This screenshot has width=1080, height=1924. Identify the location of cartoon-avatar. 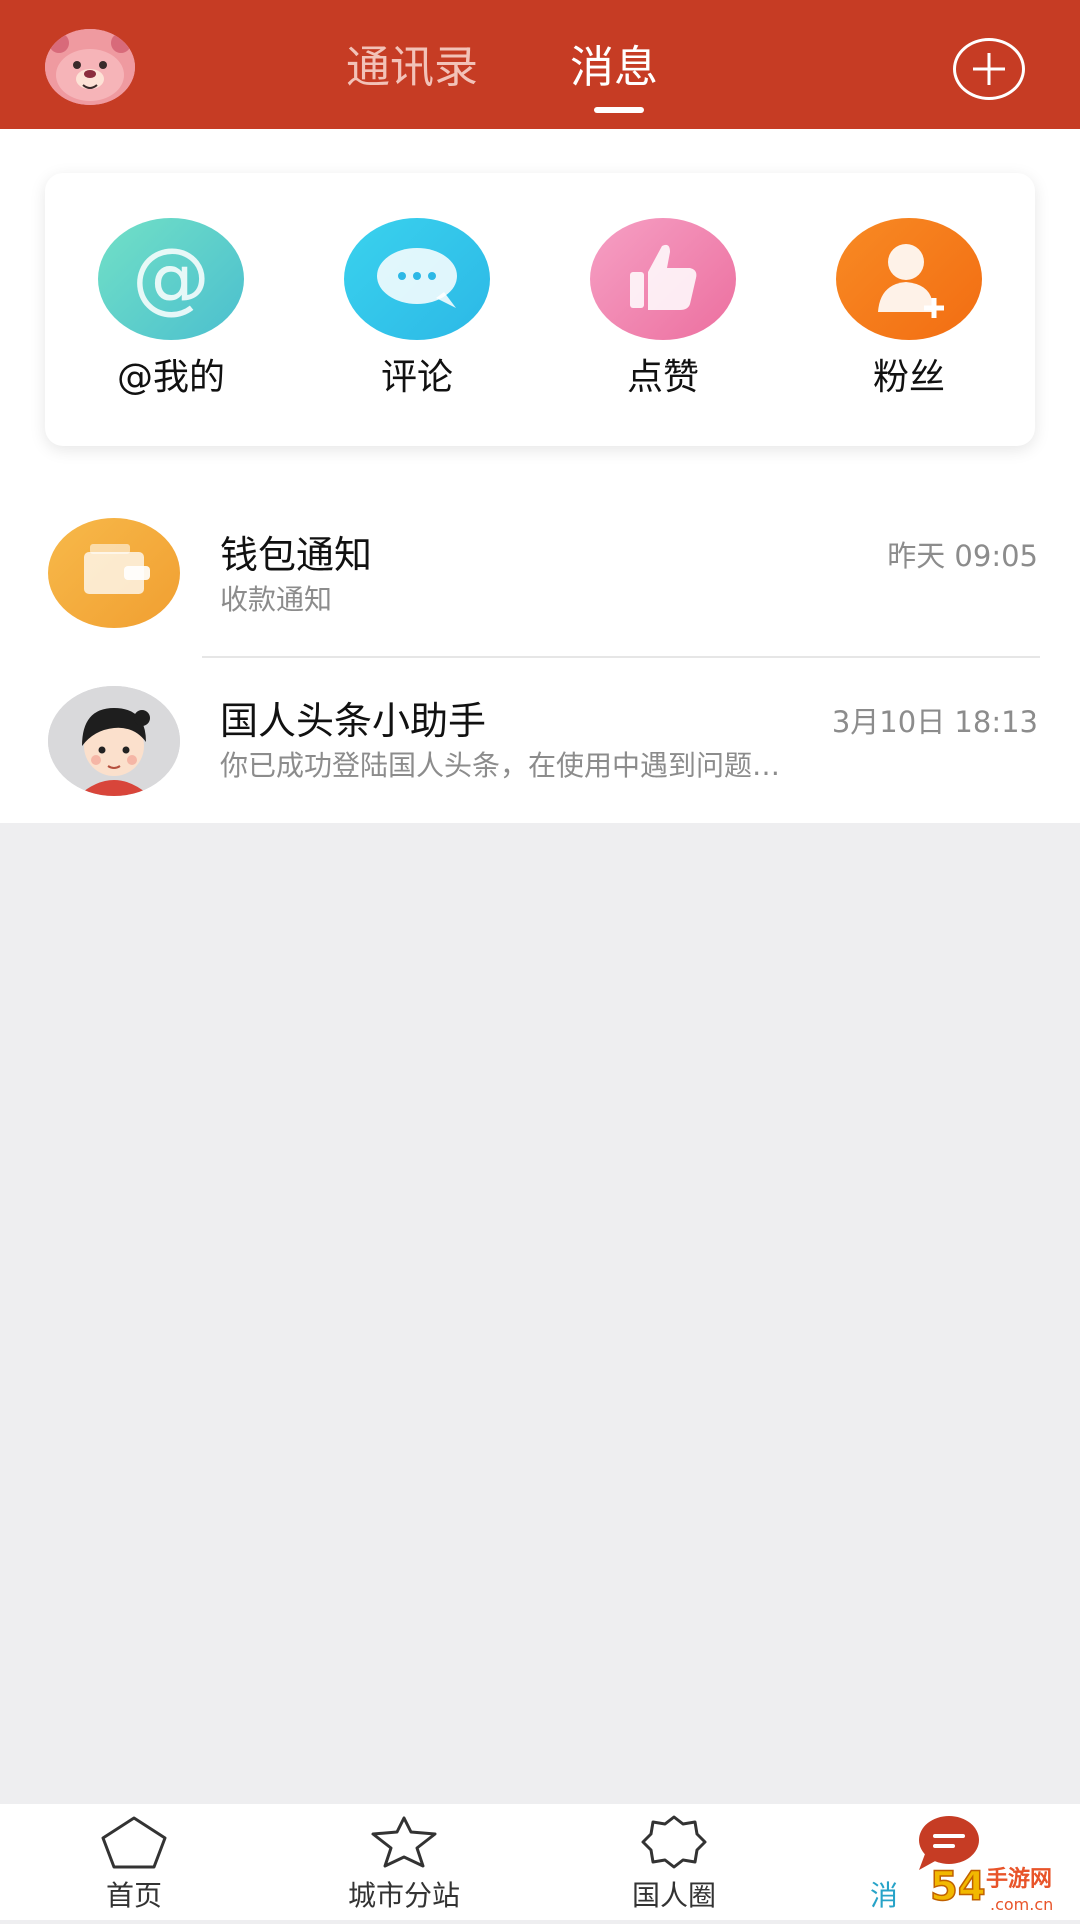
(114, 741).